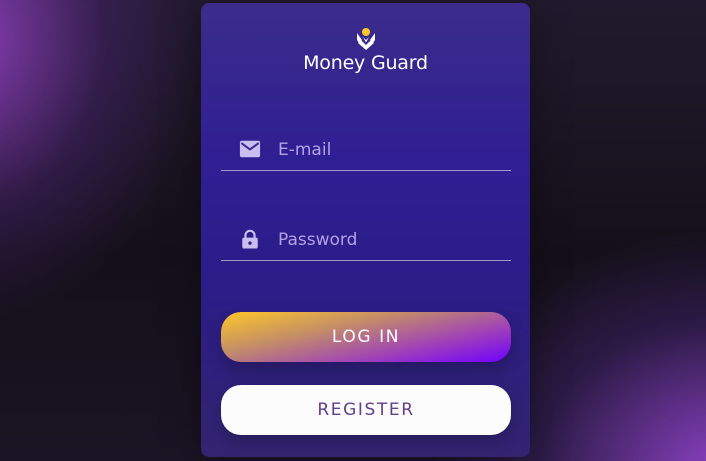 Image resolution: width=706 pixels, height=461 pixels. I want to click on password-field, so click(366, 240).